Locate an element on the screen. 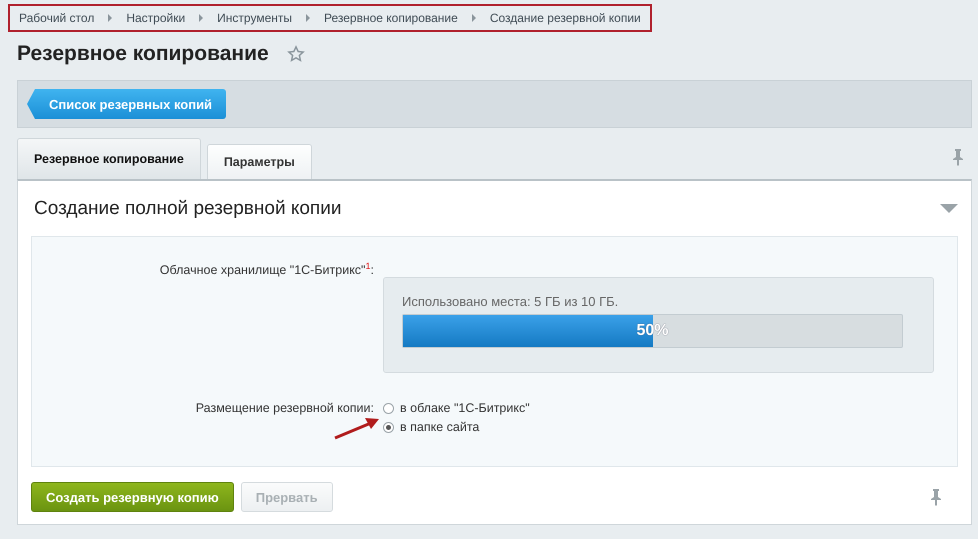 The image size is (978, 539). collapse-icon is located at coordinates (949, 209).